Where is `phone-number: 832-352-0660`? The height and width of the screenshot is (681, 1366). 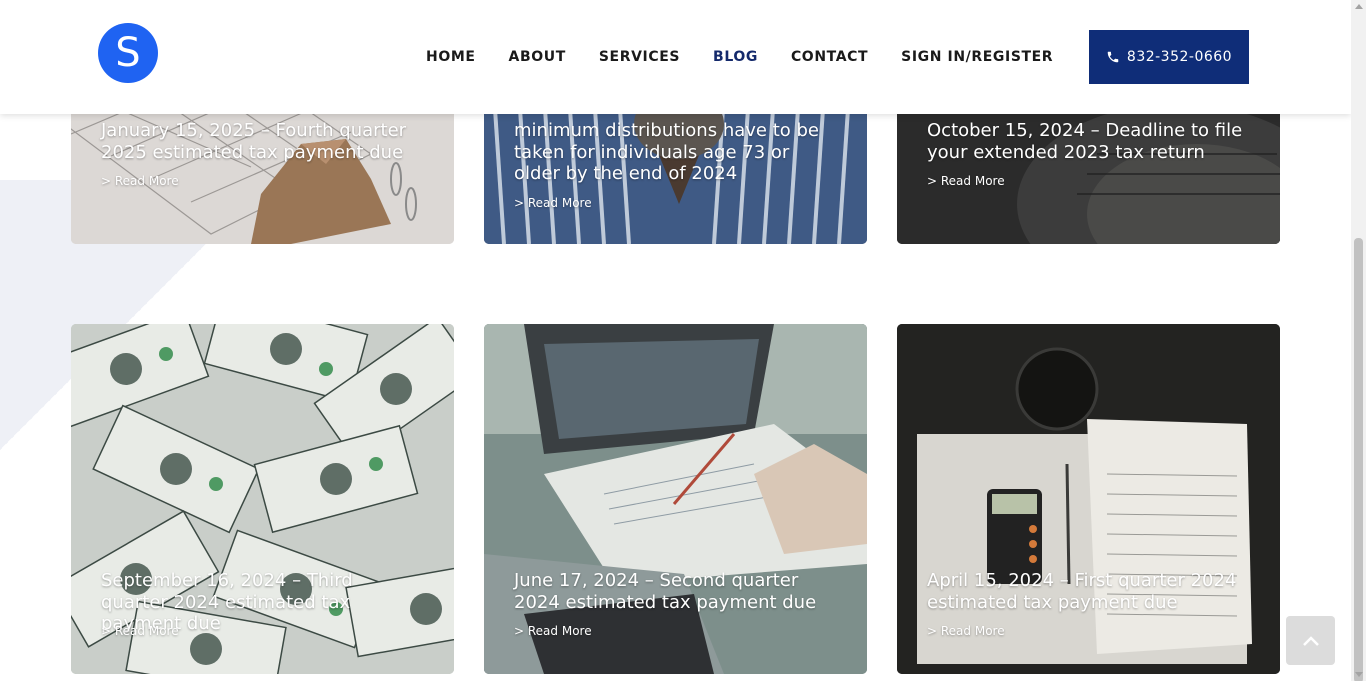
phone-number: 832-352-0660 is located at coordinates (1179, 57).